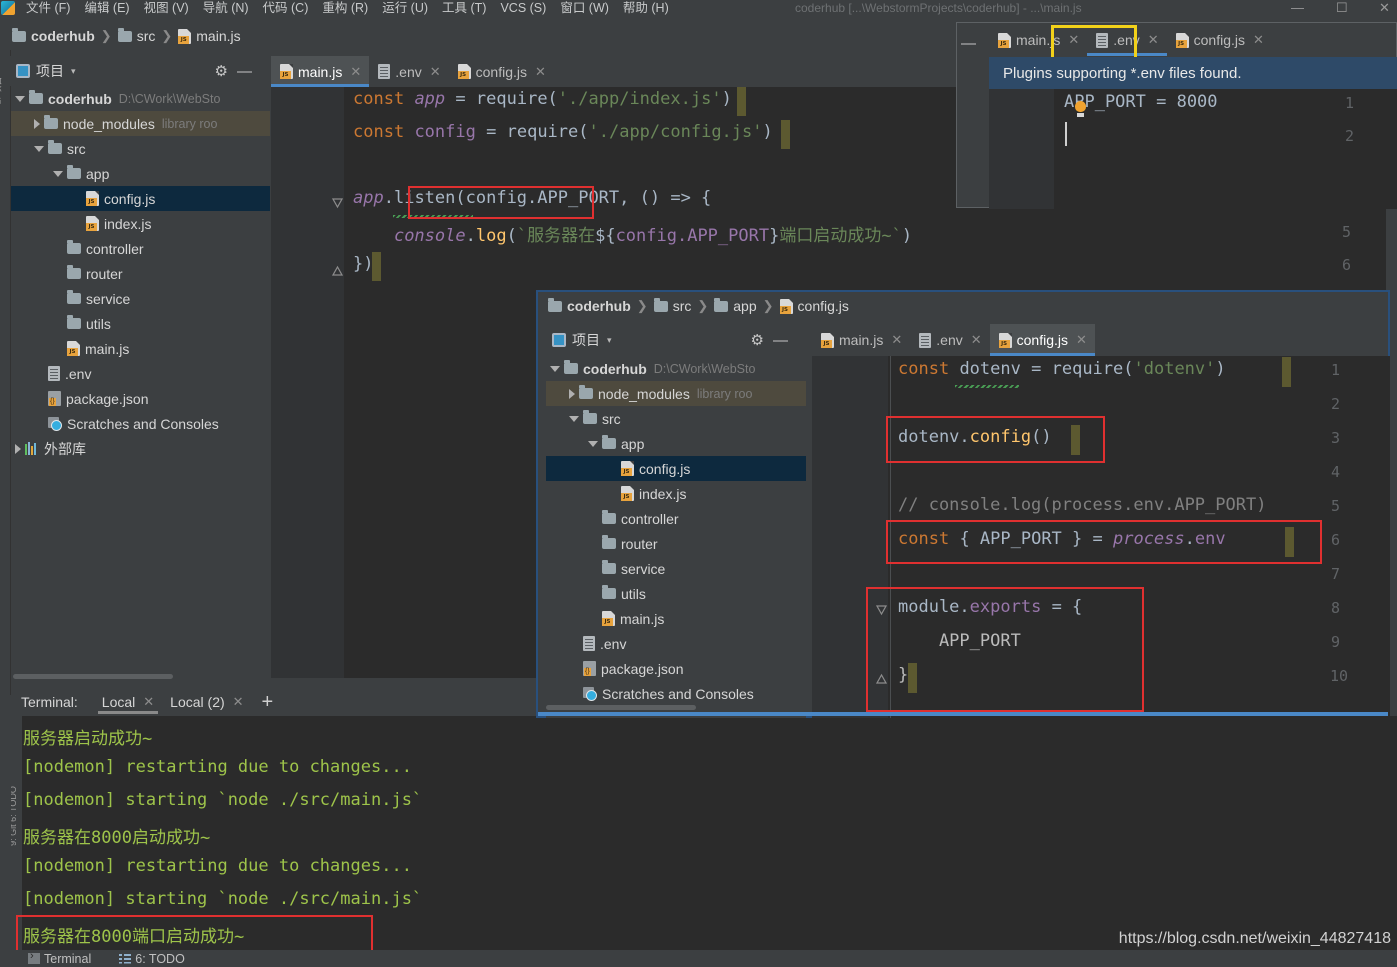 Image resolution: width=1397 pixels, height=967 pixels. Describe the element at coordinates (140, 676) in the screenshot. I see `project-tree-hscrollbar` at that location.